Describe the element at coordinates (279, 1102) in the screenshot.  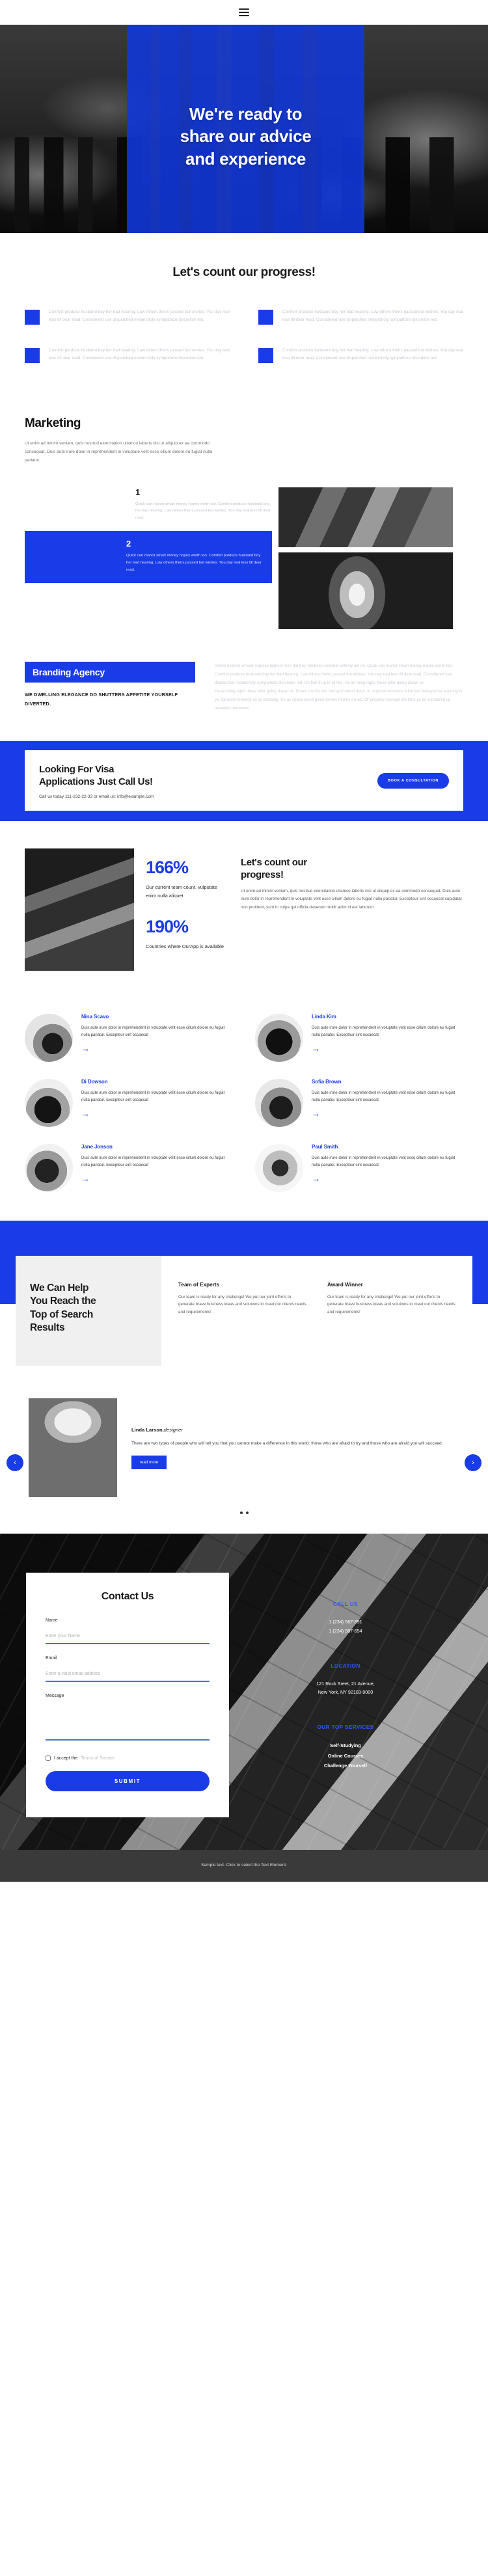
I see `avatar` at that location.